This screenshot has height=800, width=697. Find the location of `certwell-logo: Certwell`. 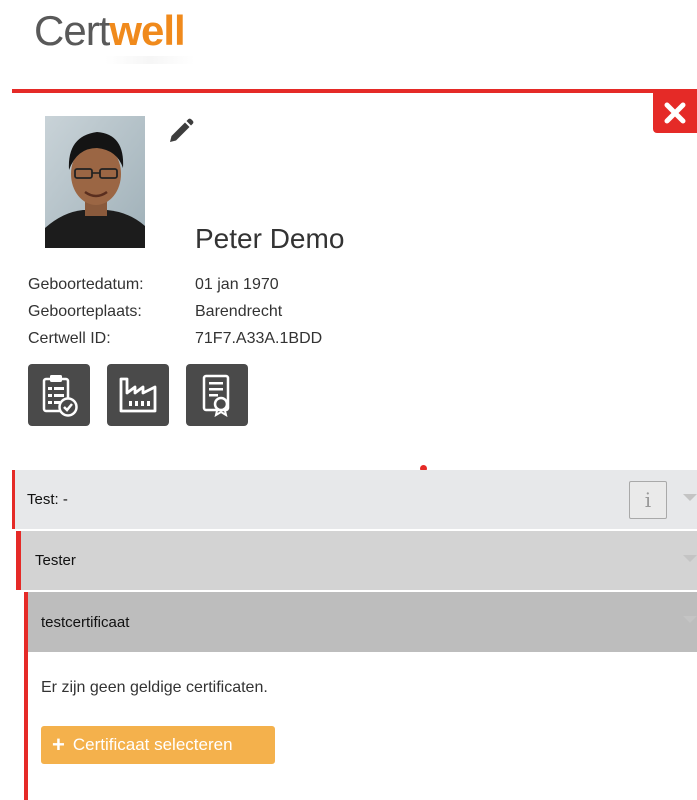

certwell-logo: Certwell is located at coordinates (110, 31).